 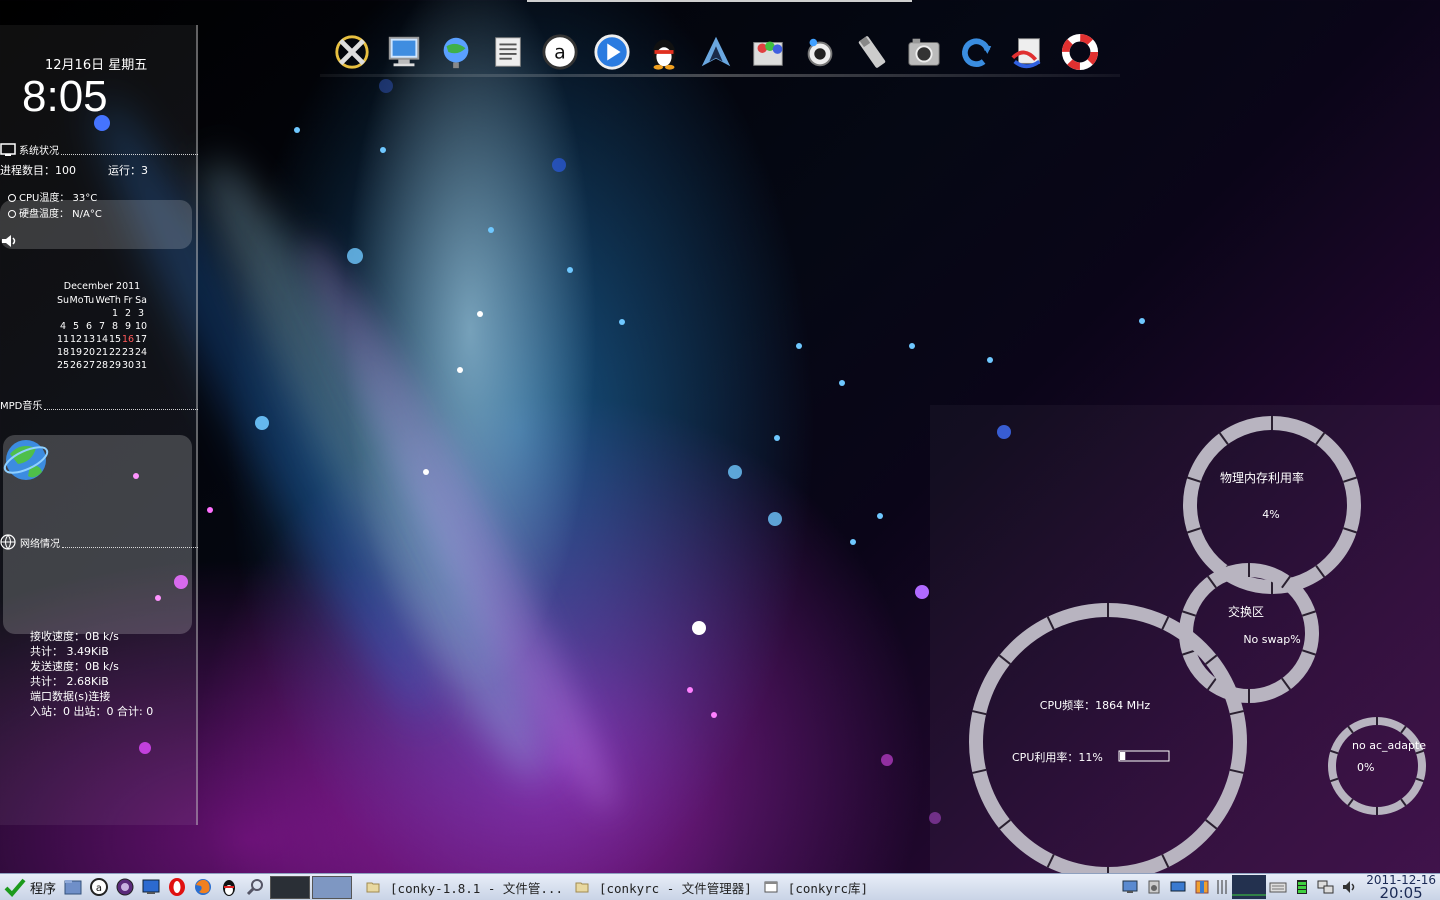 I want to click on desktop-icon, so click(x=151, y=887).